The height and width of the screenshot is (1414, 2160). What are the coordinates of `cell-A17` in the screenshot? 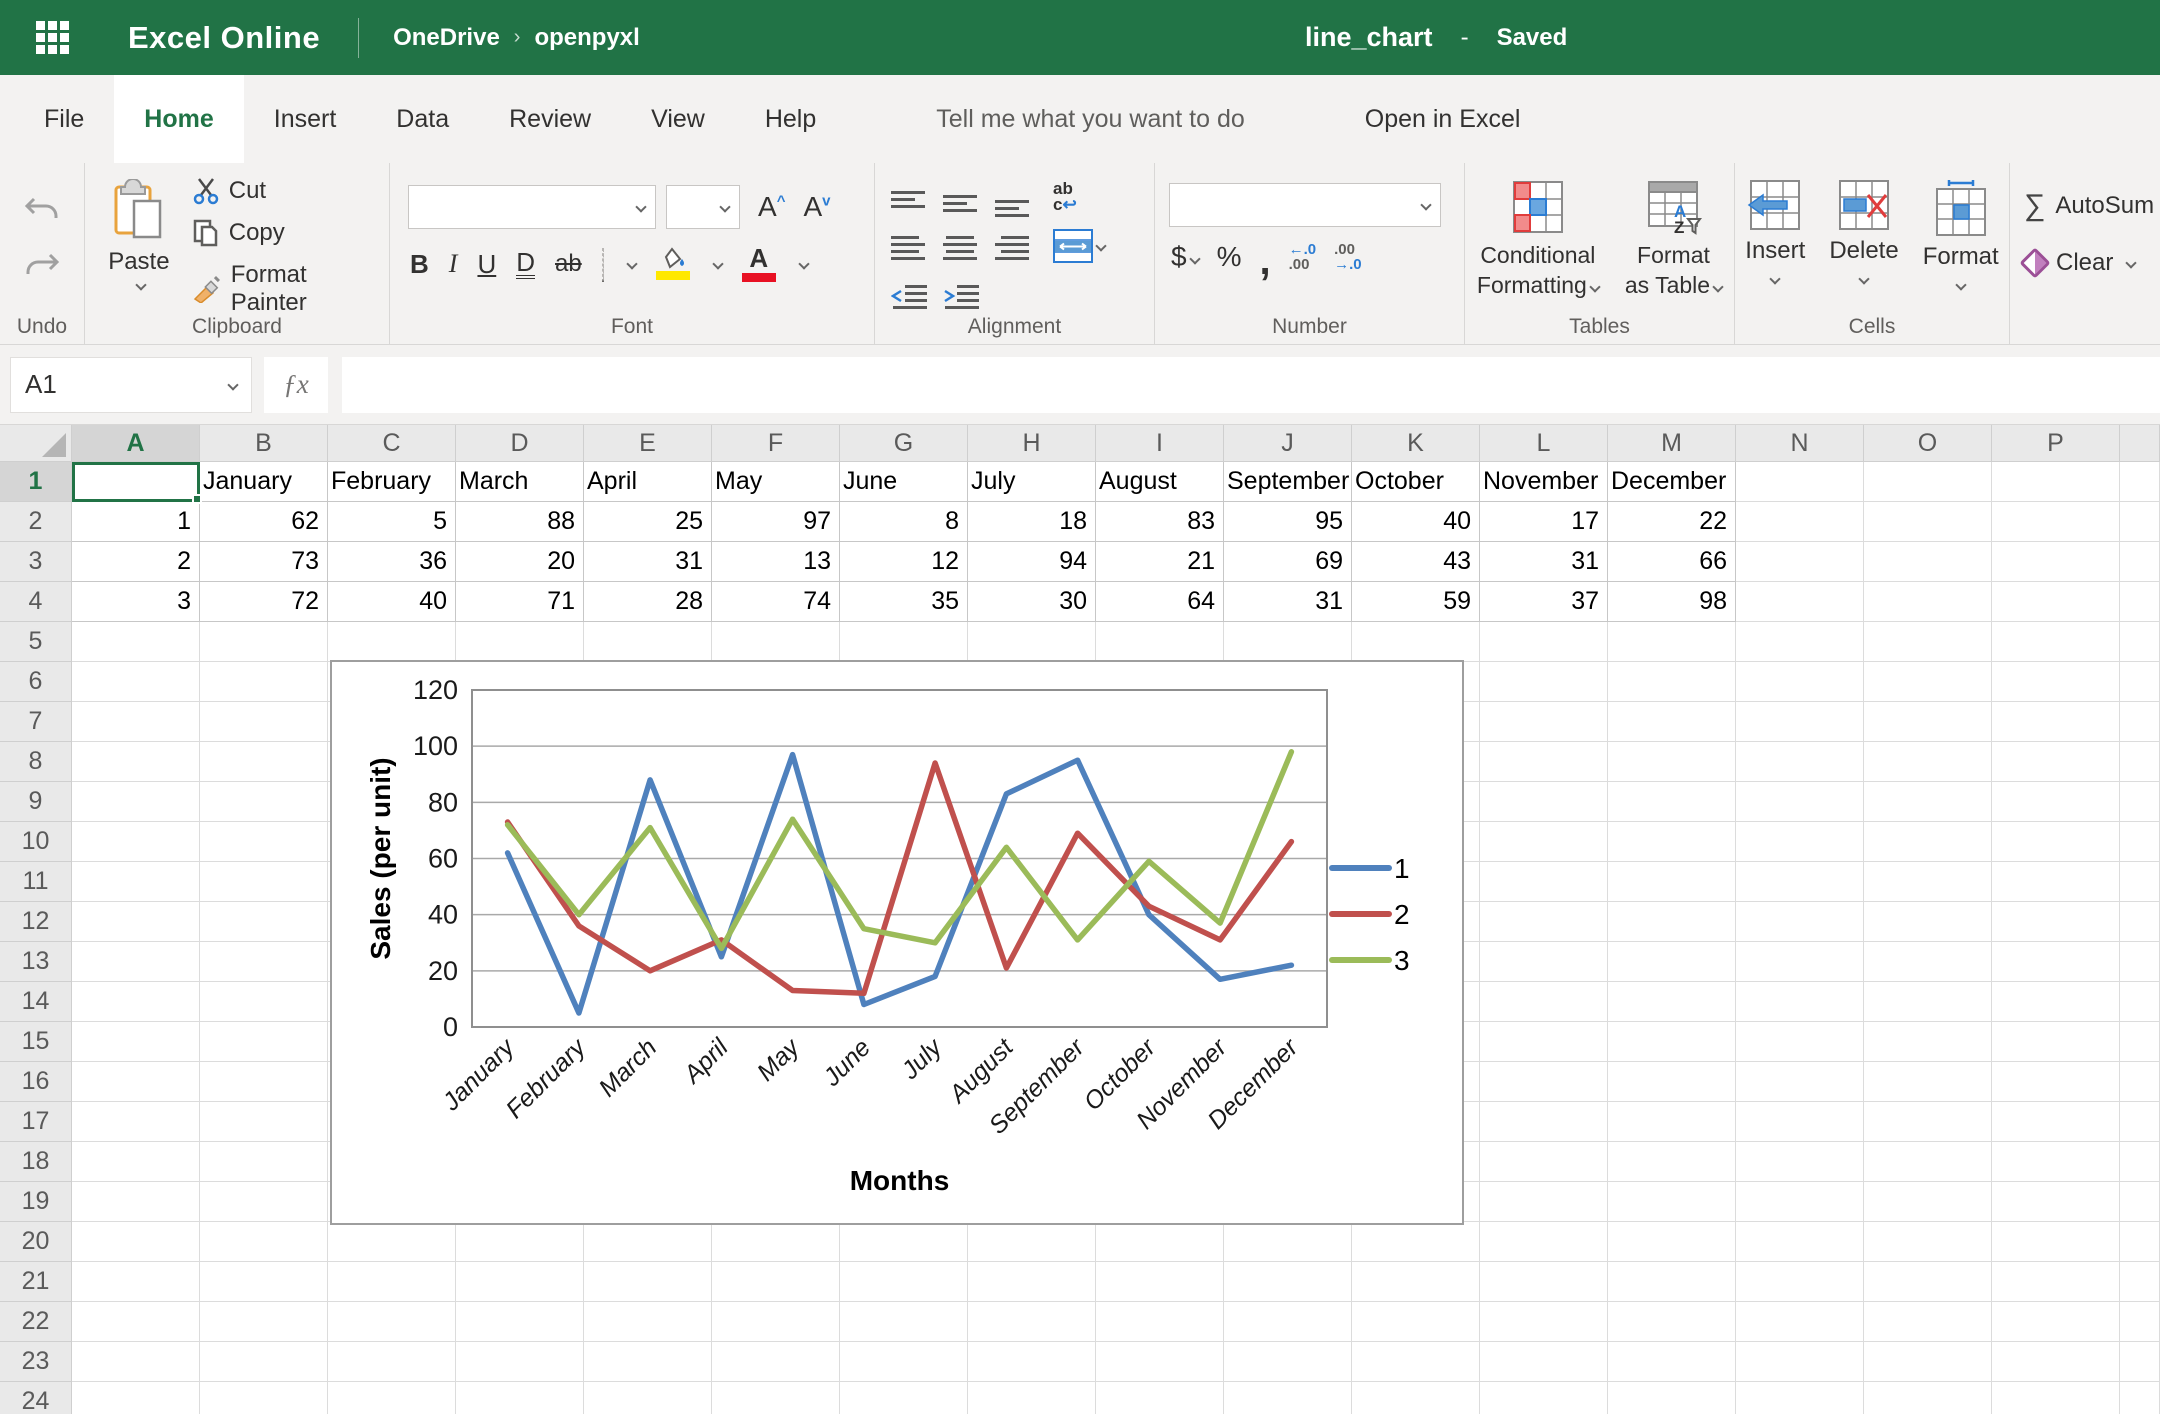 It's located at (136, 1122).